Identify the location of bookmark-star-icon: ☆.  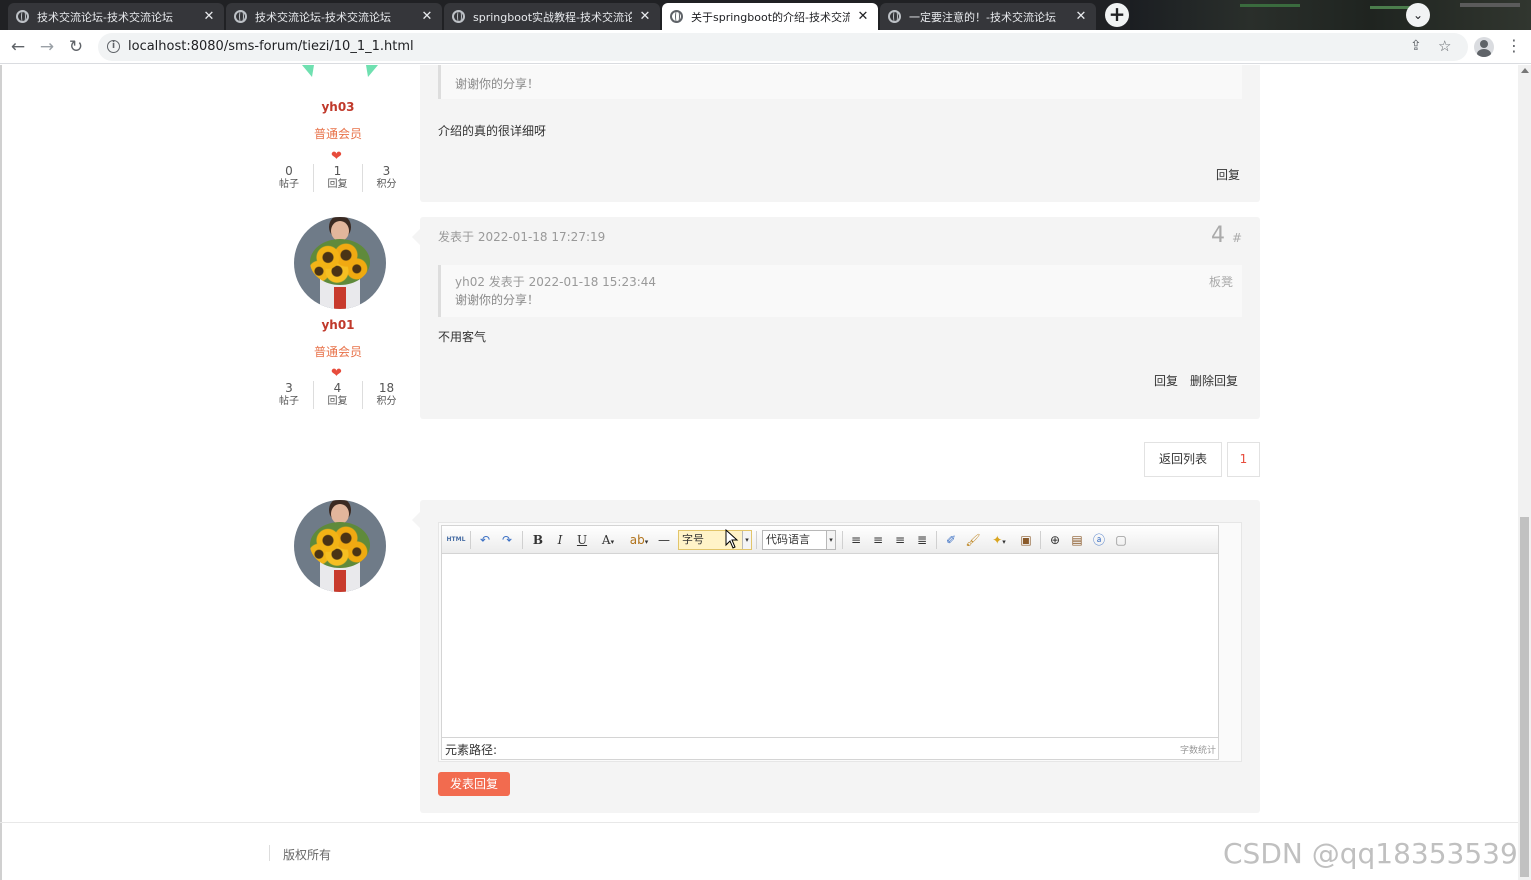
(1444, 46).